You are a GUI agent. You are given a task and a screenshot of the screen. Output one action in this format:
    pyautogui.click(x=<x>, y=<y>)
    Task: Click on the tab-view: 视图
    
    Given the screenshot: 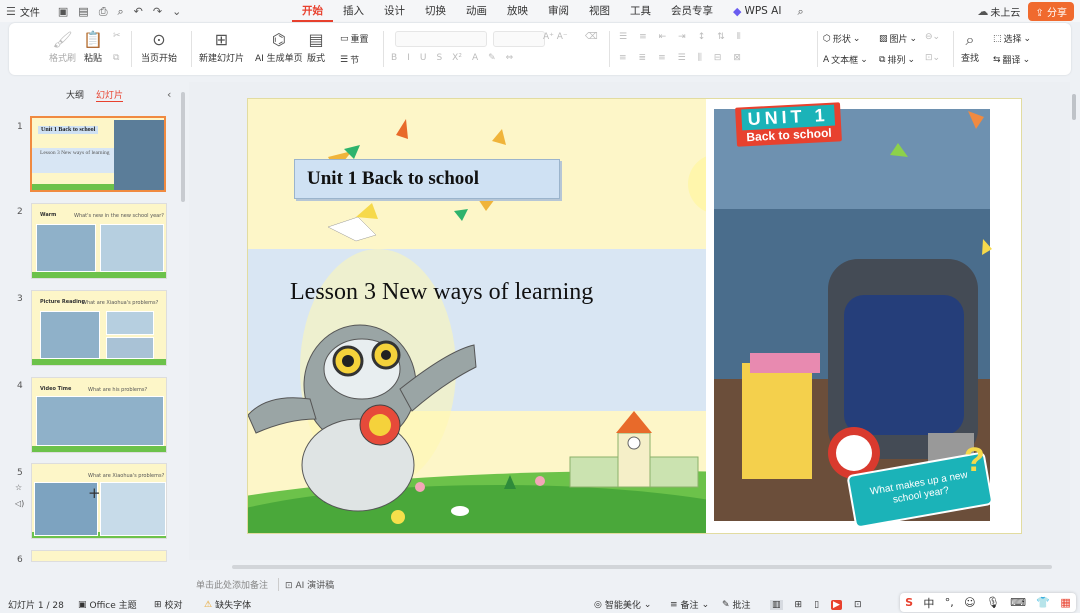 What is the action you would take?
    pyautogui.click(x=599, y=11)
    